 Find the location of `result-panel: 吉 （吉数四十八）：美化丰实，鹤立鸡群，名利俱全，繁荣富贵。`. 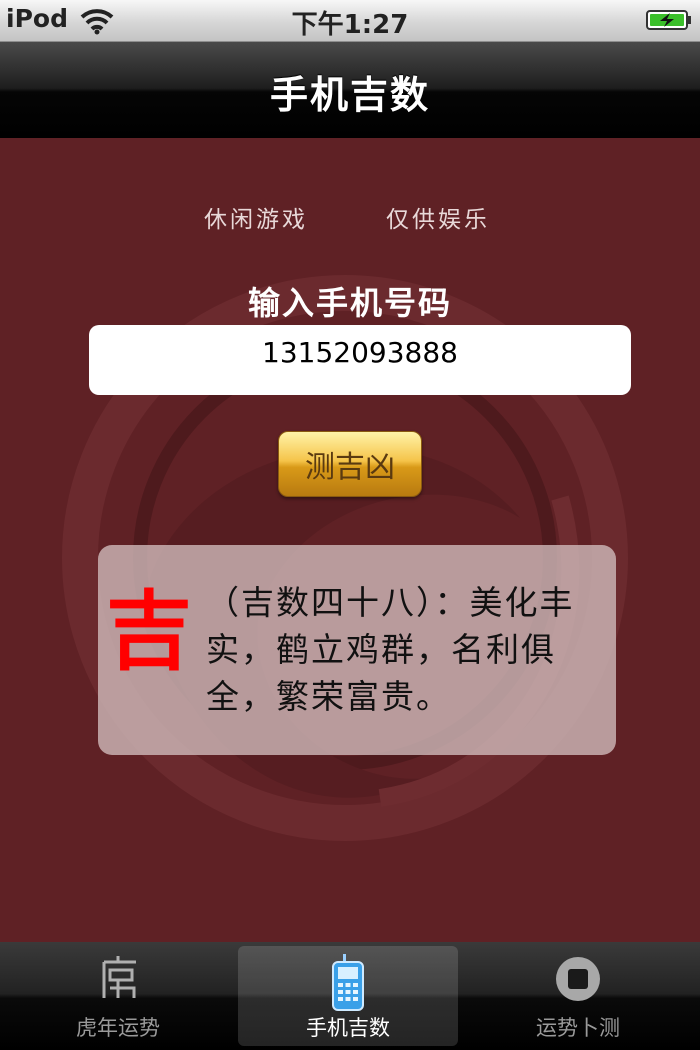

result-panel: 吉 （吉数四十八）：美化丰实，鹤立鸡群，名利俱全，繁荣富贵。 is located at coordinates (357, 650).